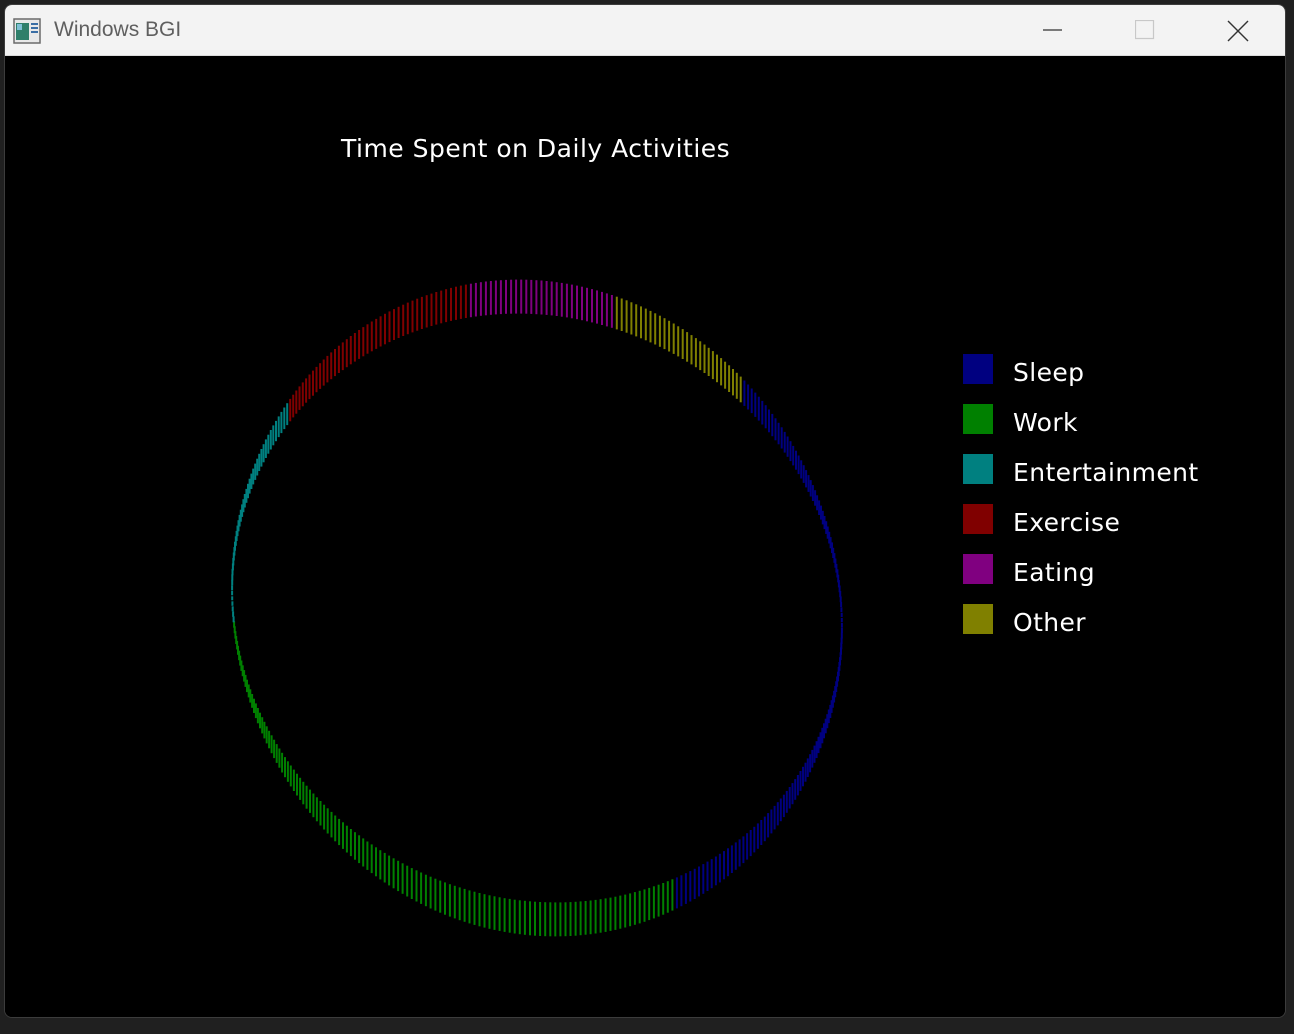  Describe the element at coordinates (118, 29) in the screenshot. I see `window-title: Windows BGI` at that location.